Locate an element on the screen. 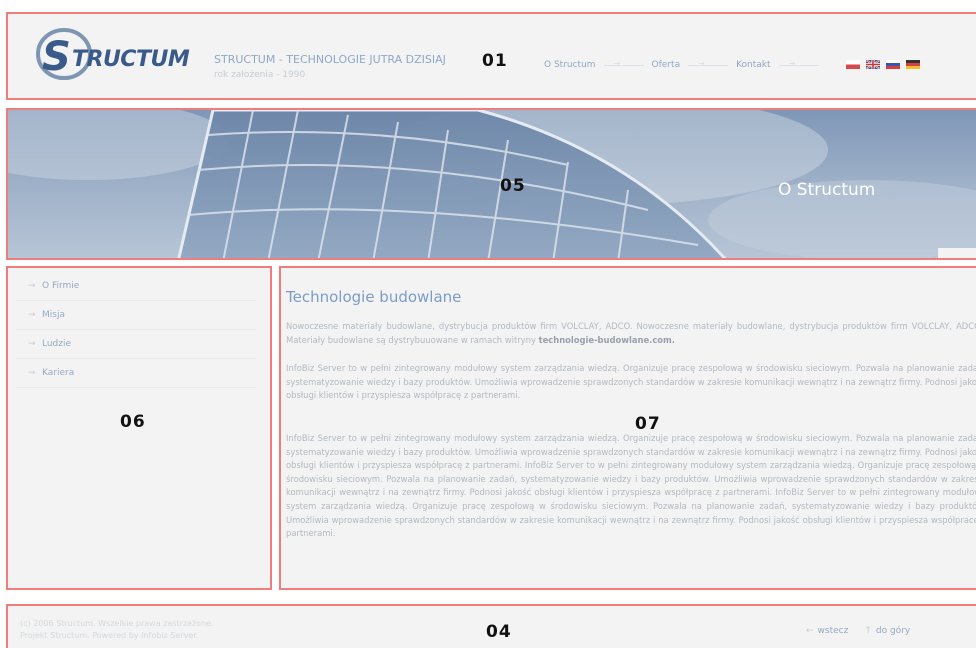  banner-title: O Structum is located at coordinates (827, 190).